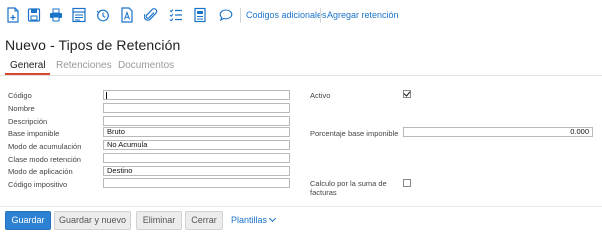 The height and width of the screenshot is (248, 602). I want to click on comment-icon, so click(226, 15).